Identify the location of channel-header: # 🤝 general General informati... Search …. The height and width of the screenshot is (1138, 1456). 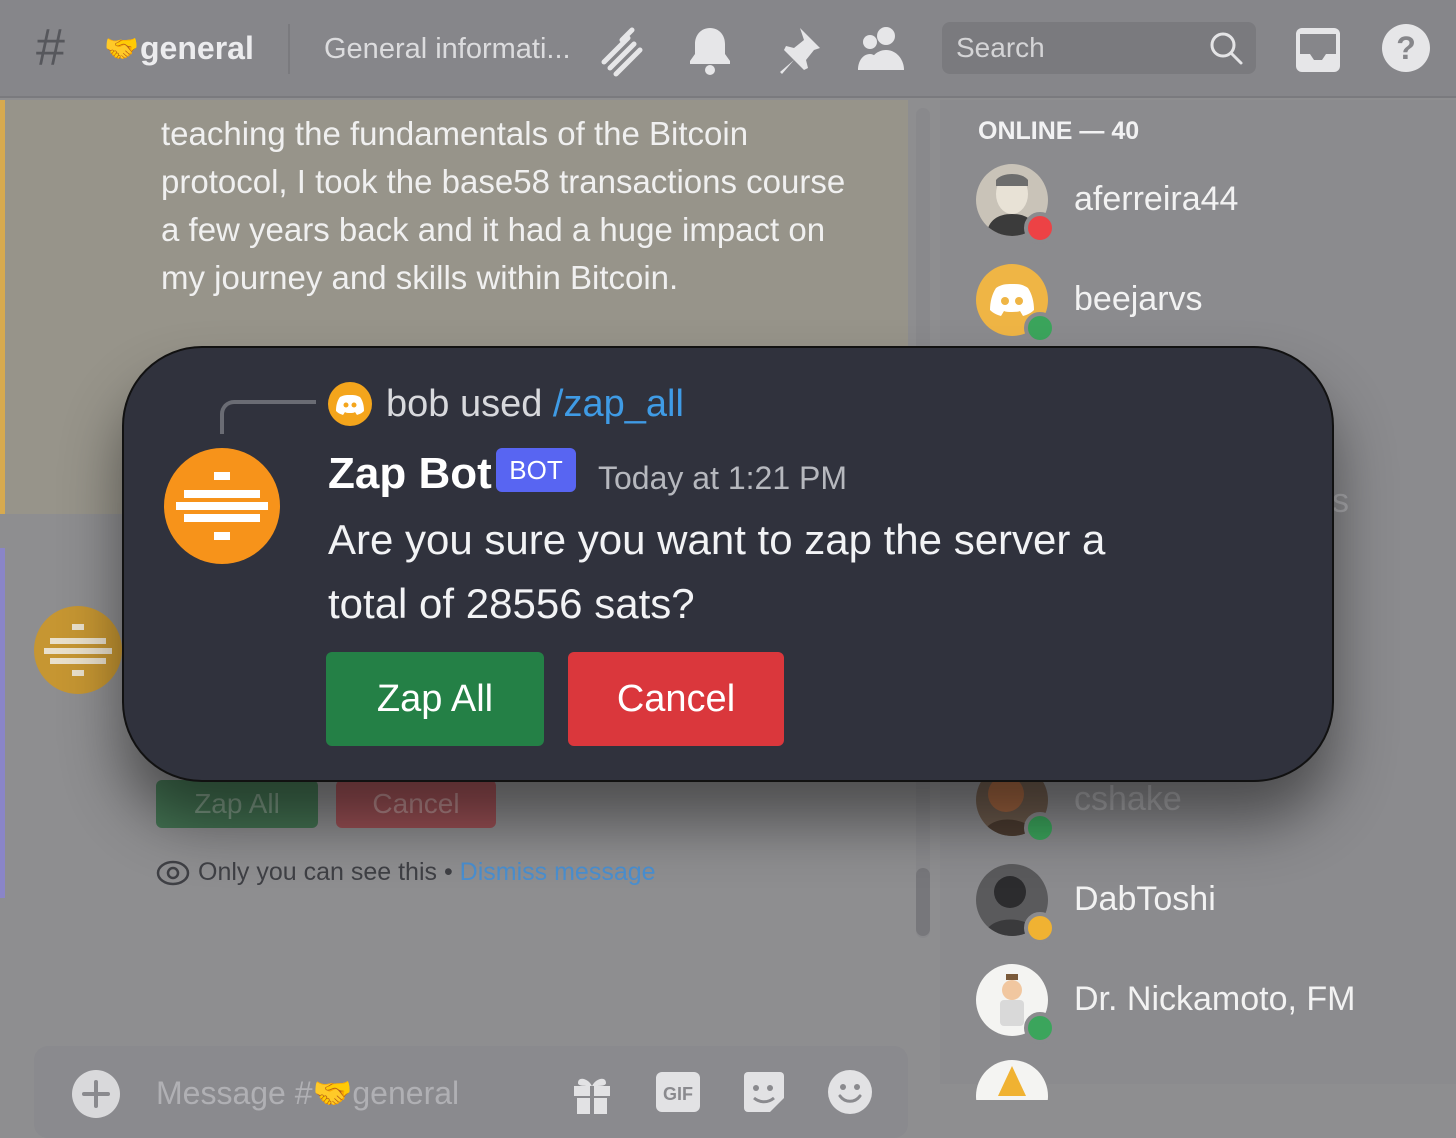
(728, 49).